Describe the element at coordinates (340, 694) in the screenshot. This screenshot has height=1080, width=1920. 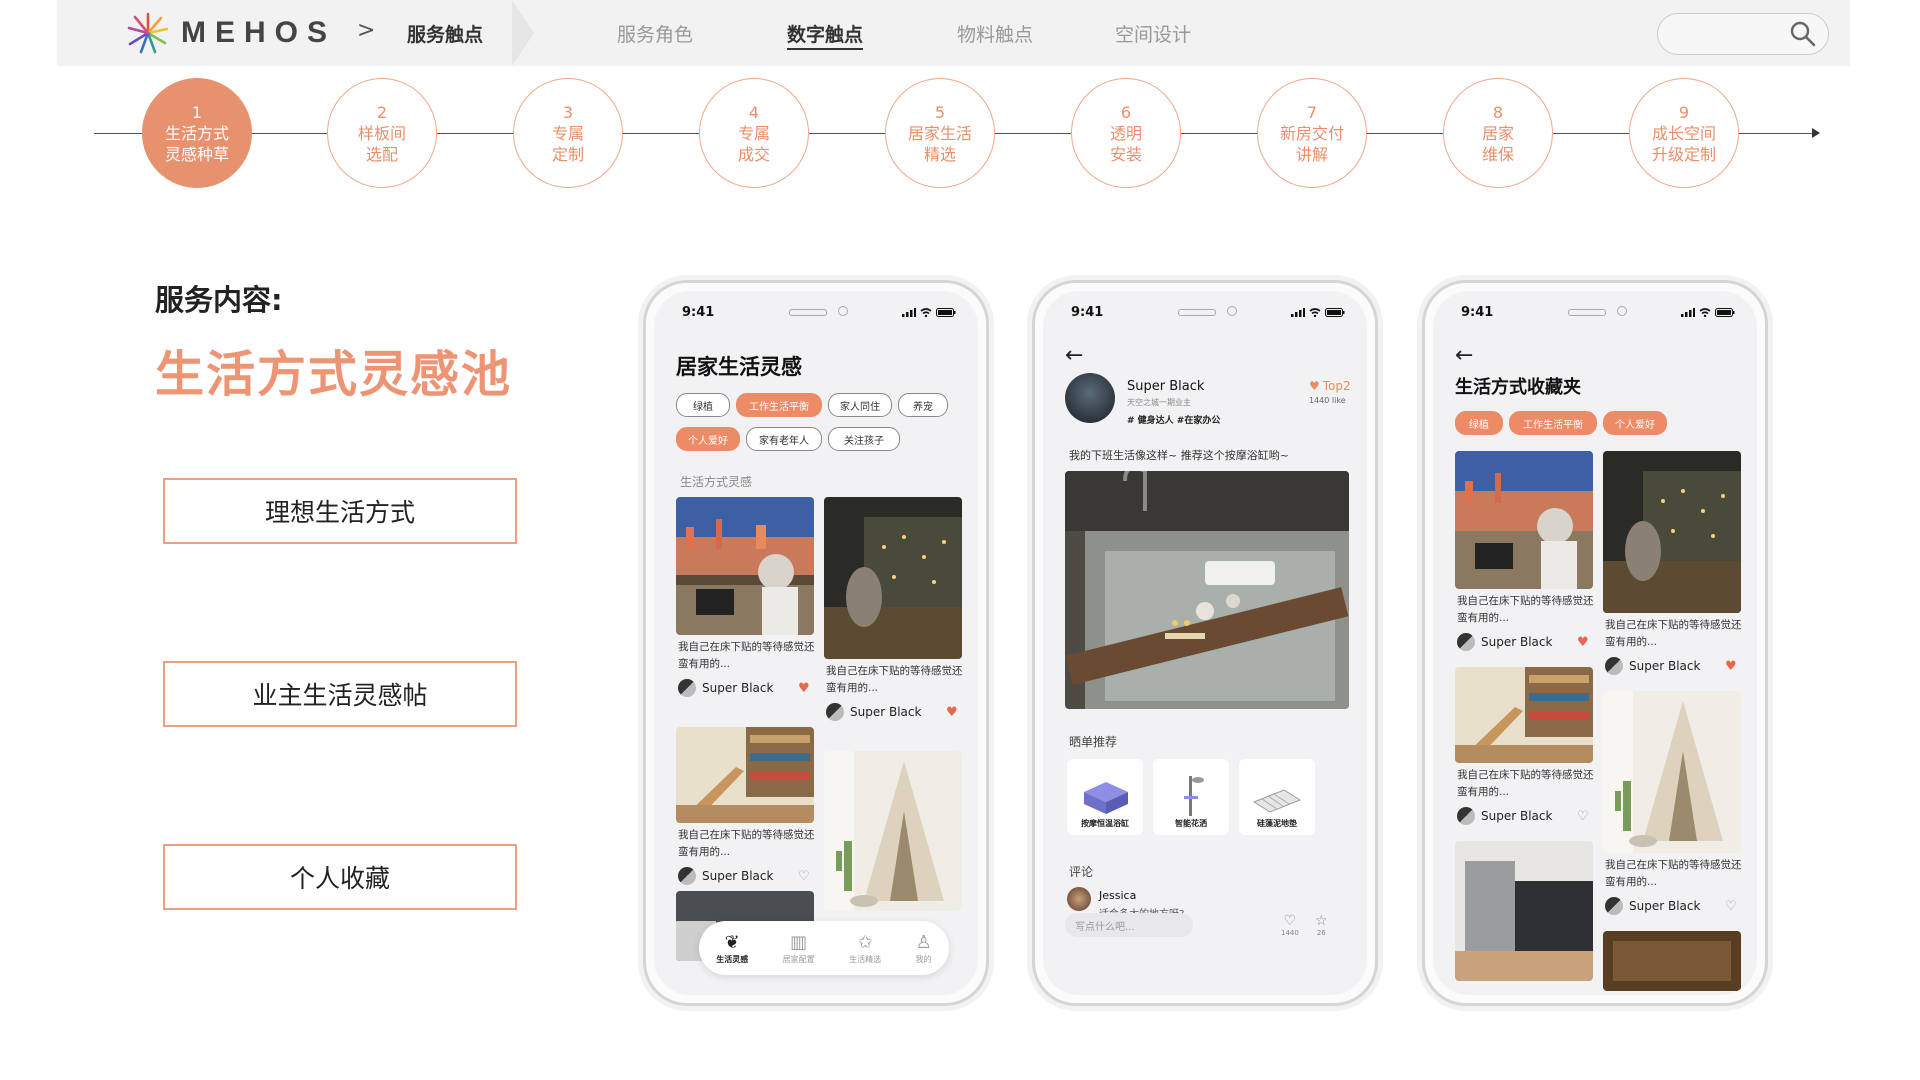
I see `feature-owner-posts: 业主生活灵感帖` at that location.